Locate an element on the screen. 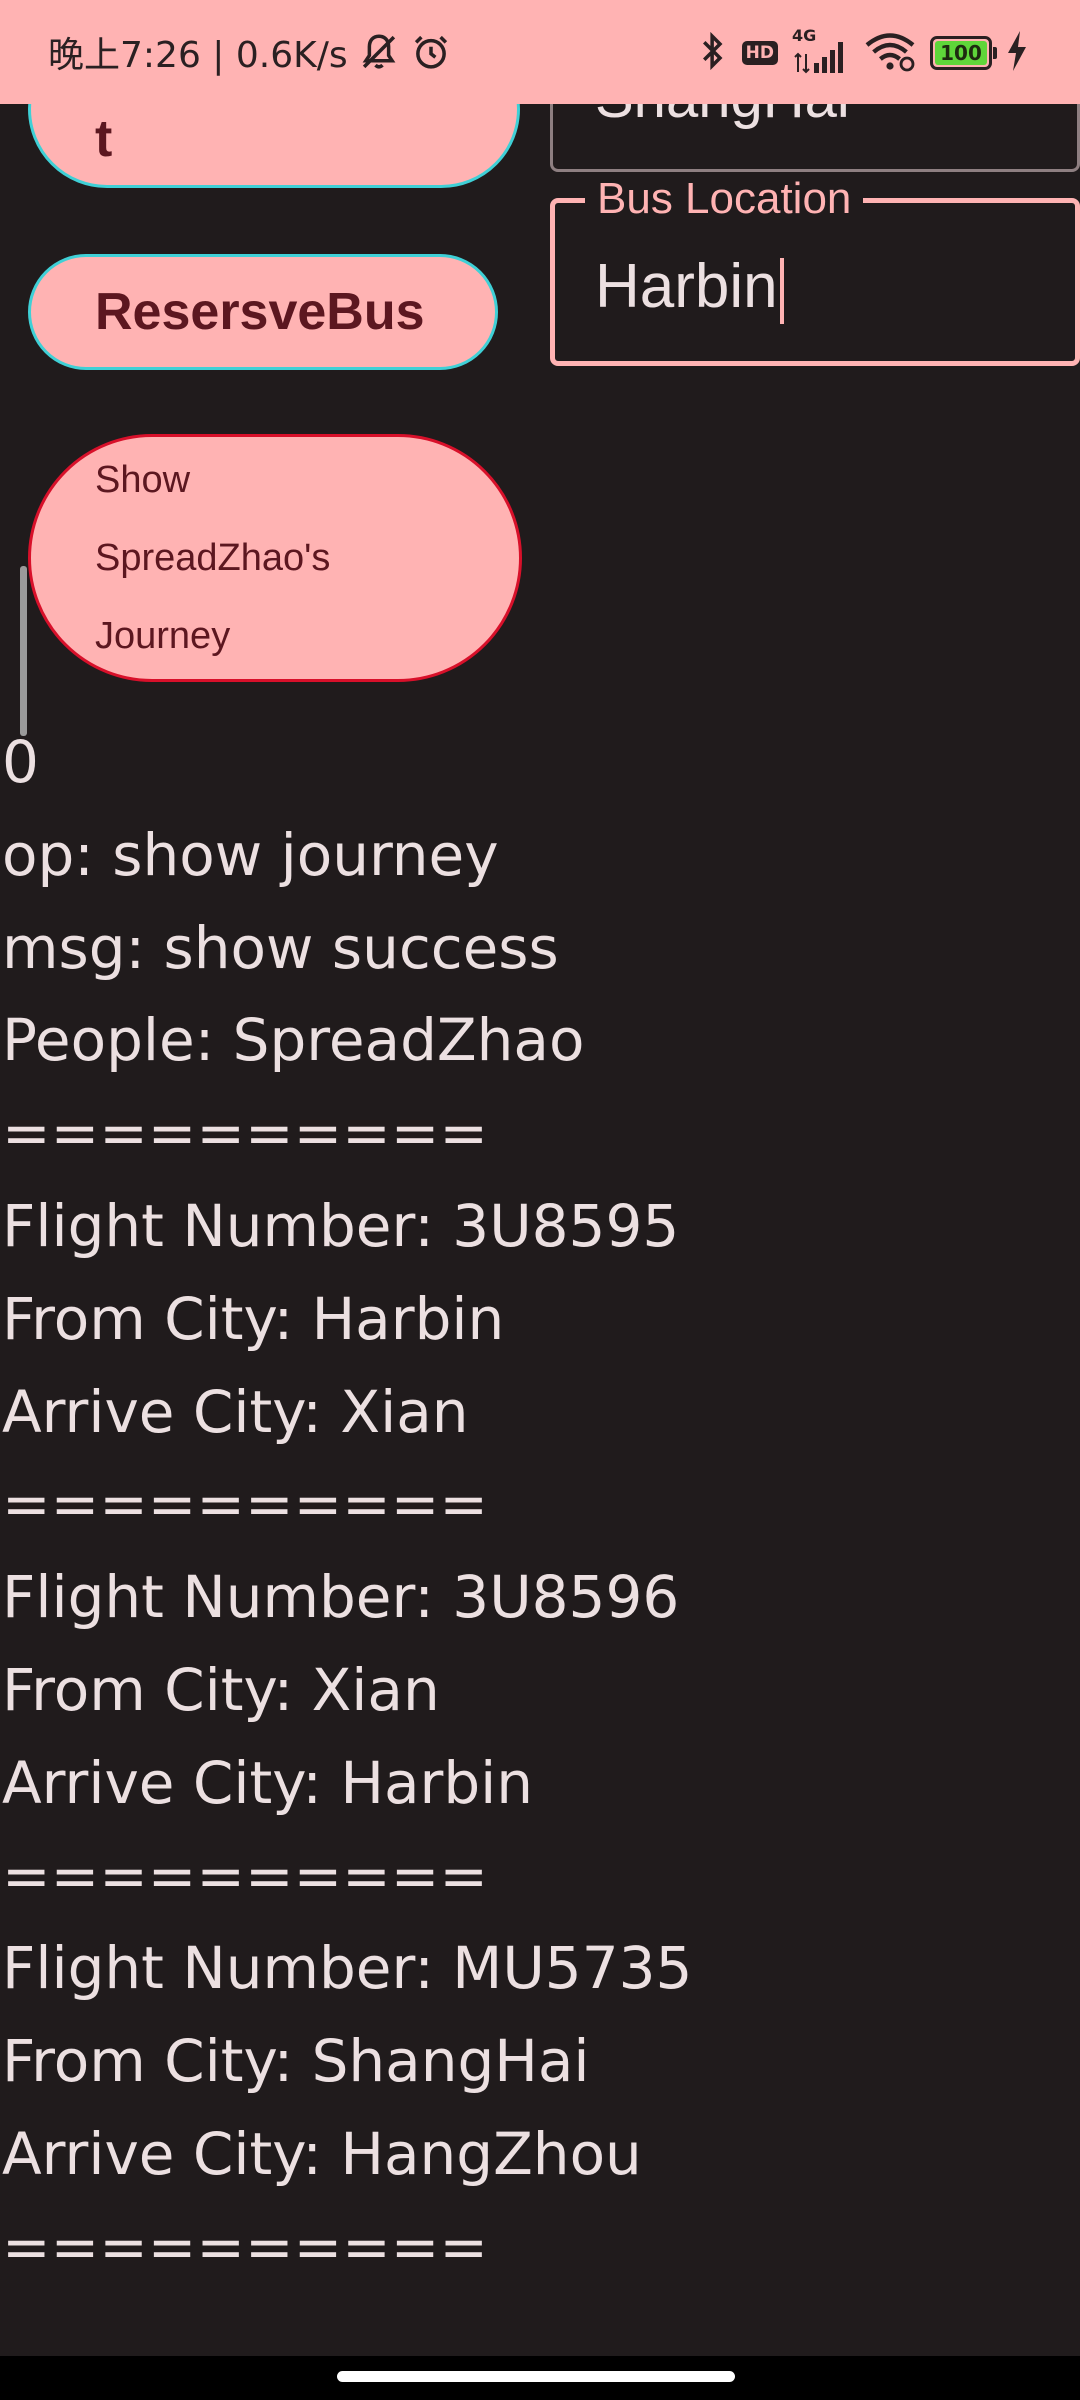 Image resolution: width=1080 pixels, height=2400 pixels. battery-icon: 100 is located at coordinates (963, 53).